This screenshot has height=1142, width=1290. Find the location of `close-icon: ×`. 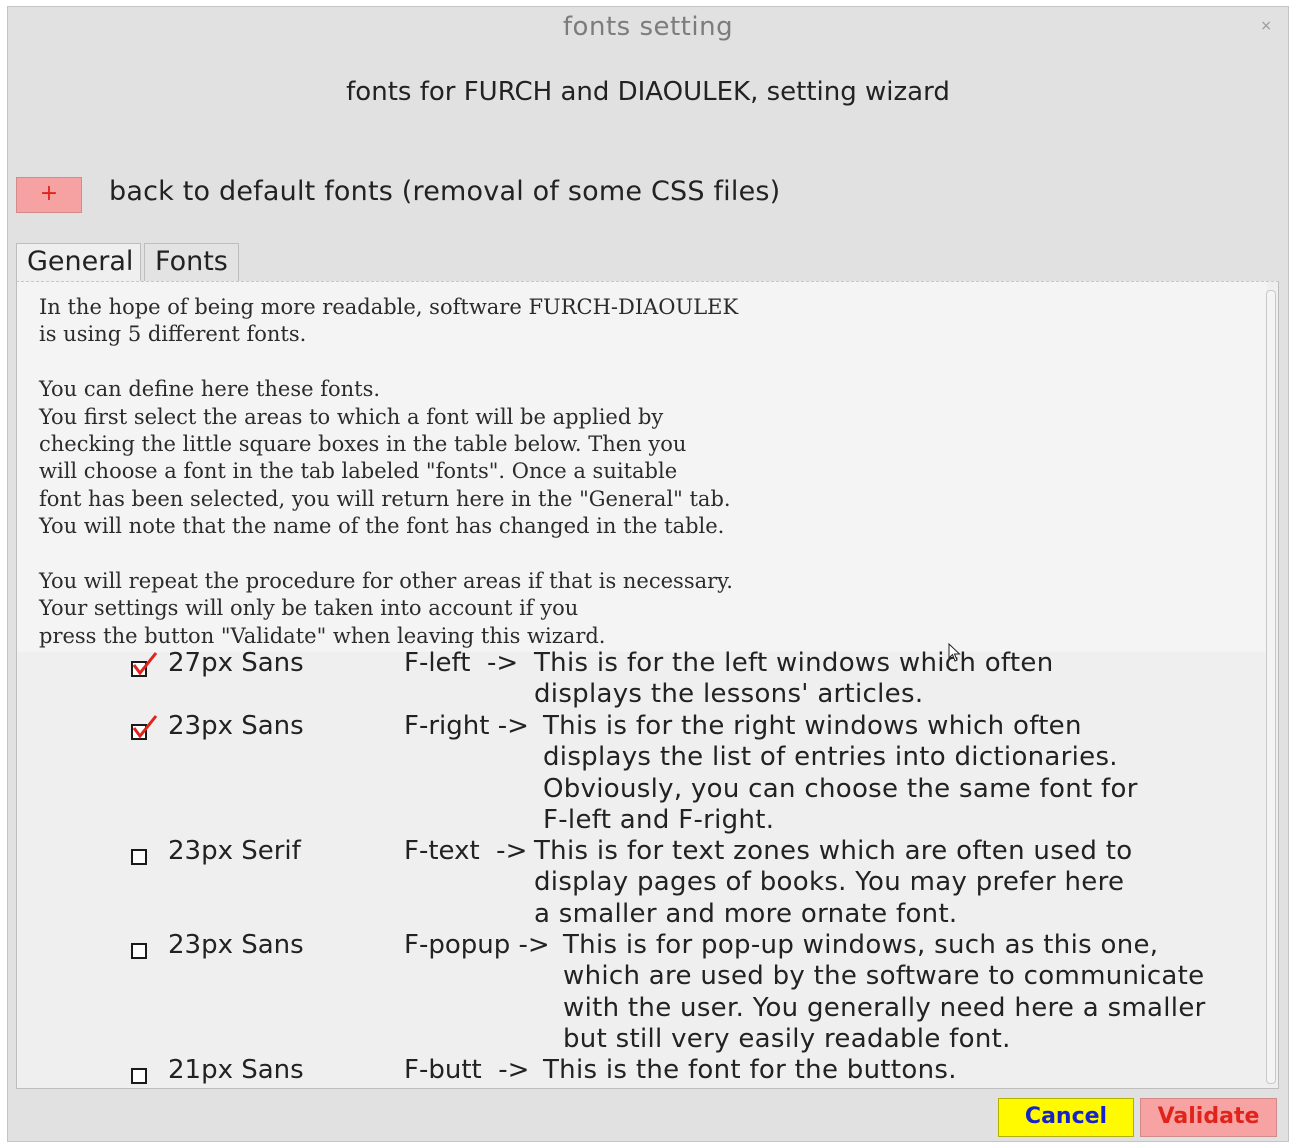

close-icon: × is located at coordinates (1266, 26).